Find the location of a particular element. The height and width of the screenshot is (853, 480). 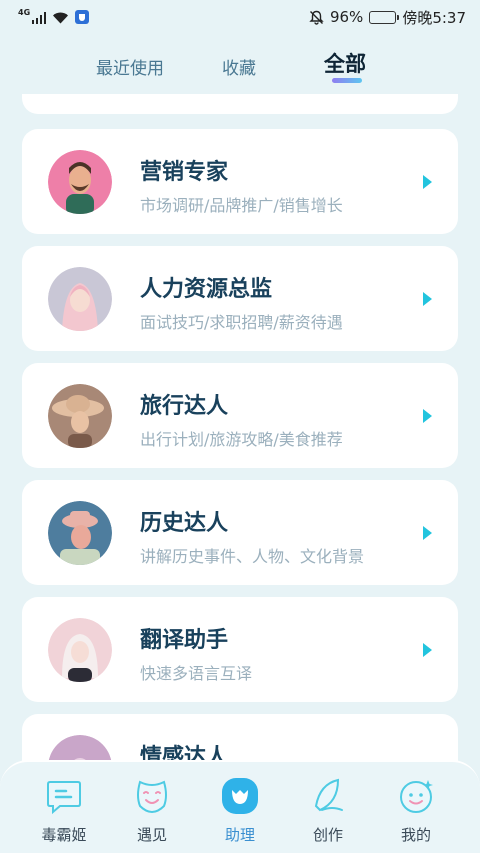

assistant-card-marketing: 营销专家 市场调研/品牌推广/销售增长 is located at coordinates (240, 181).